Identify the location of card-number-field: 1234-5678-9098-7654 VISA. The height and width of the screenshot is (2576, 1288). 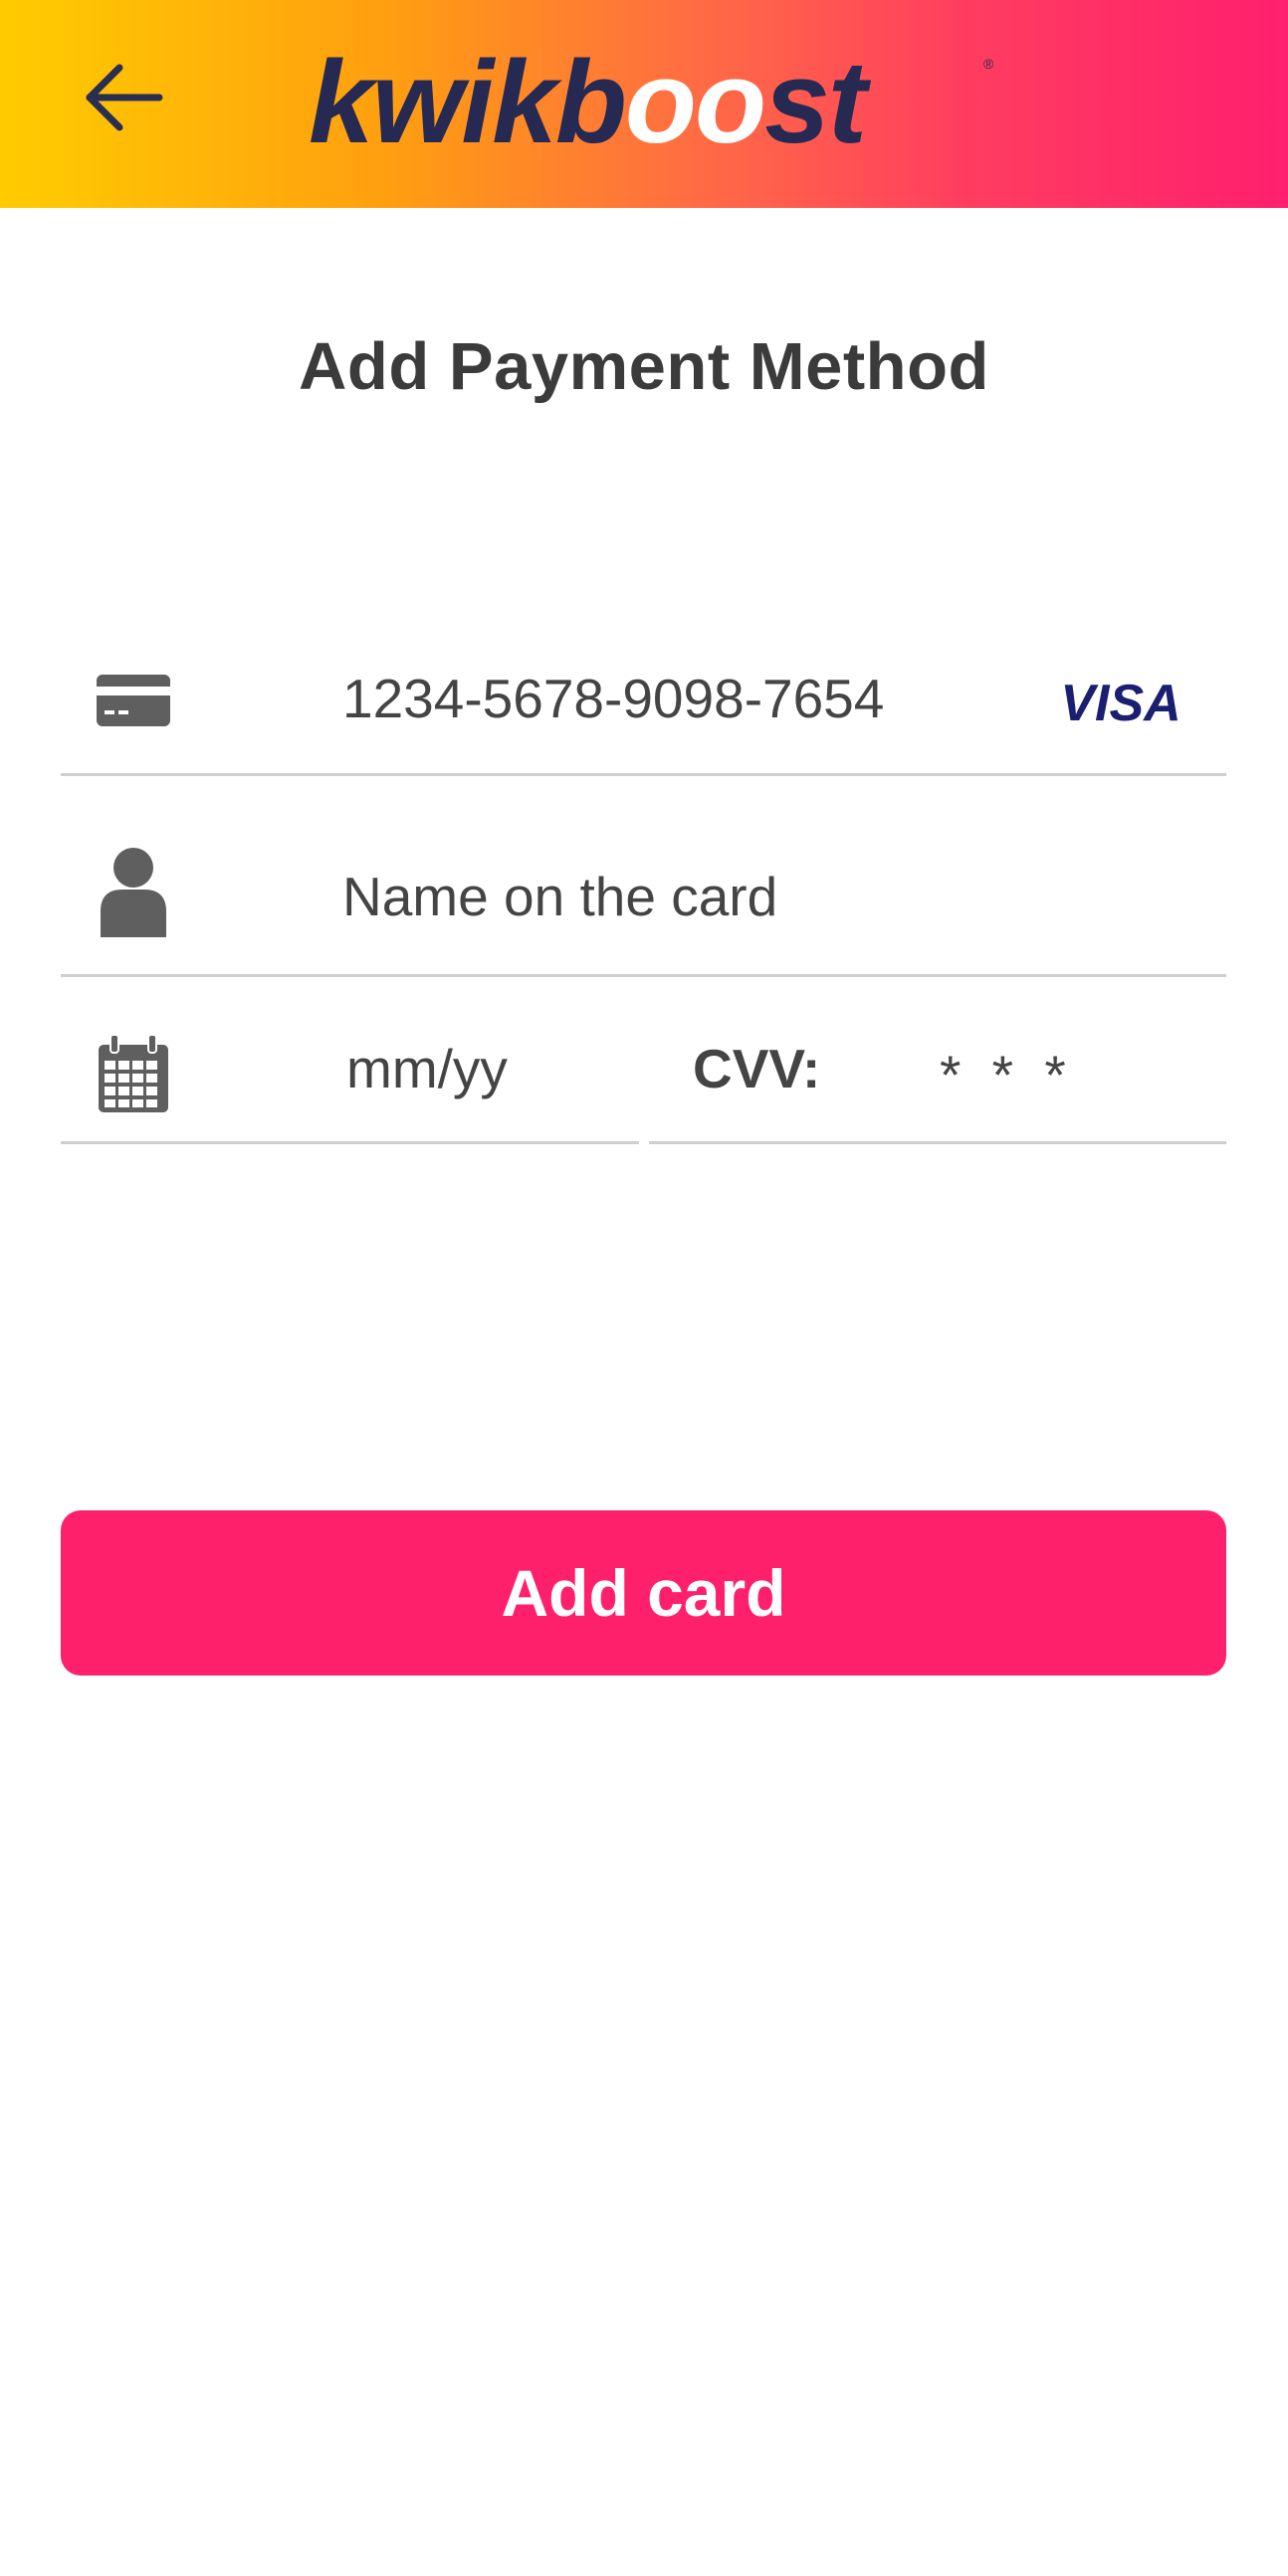
(643, 706).